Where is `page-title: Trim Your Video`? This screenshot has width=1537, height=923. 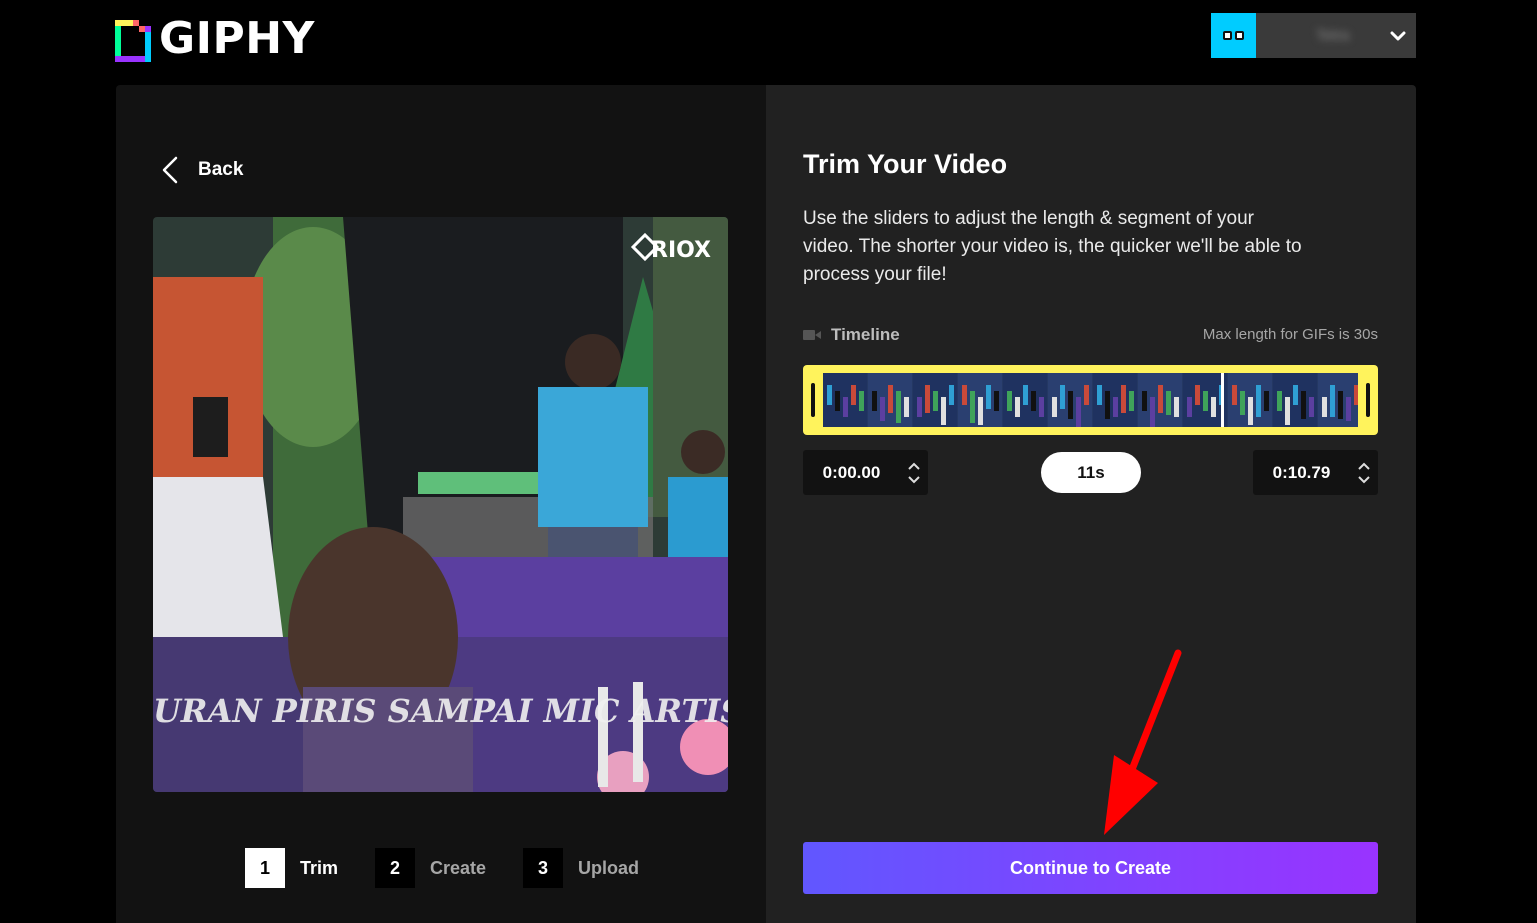 page-title: Trim Your Video is located at coordinates (905, 164).